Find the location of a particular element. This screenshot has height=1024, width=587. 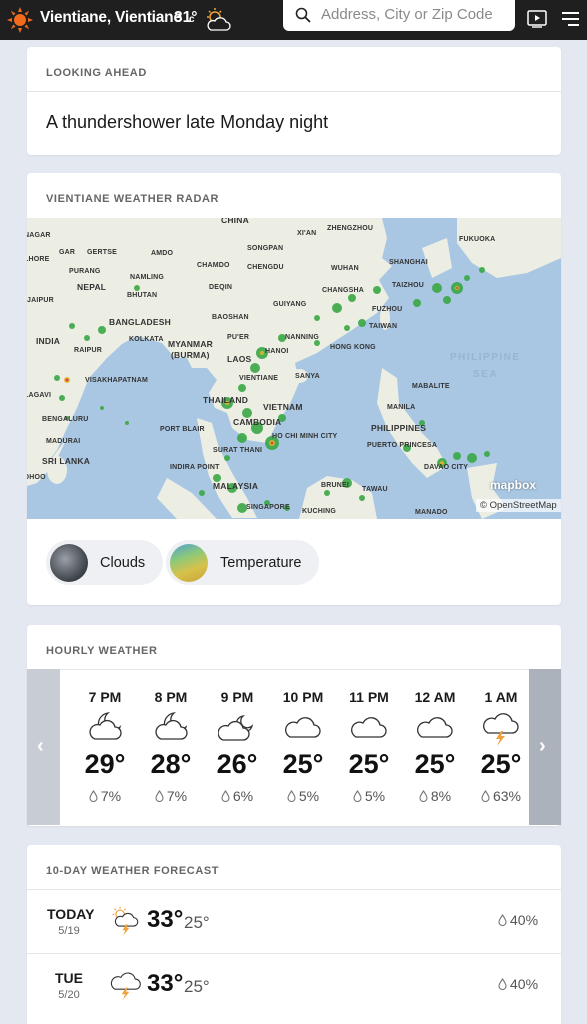

scroll-right-button: › is located at coordinates (545, 747).